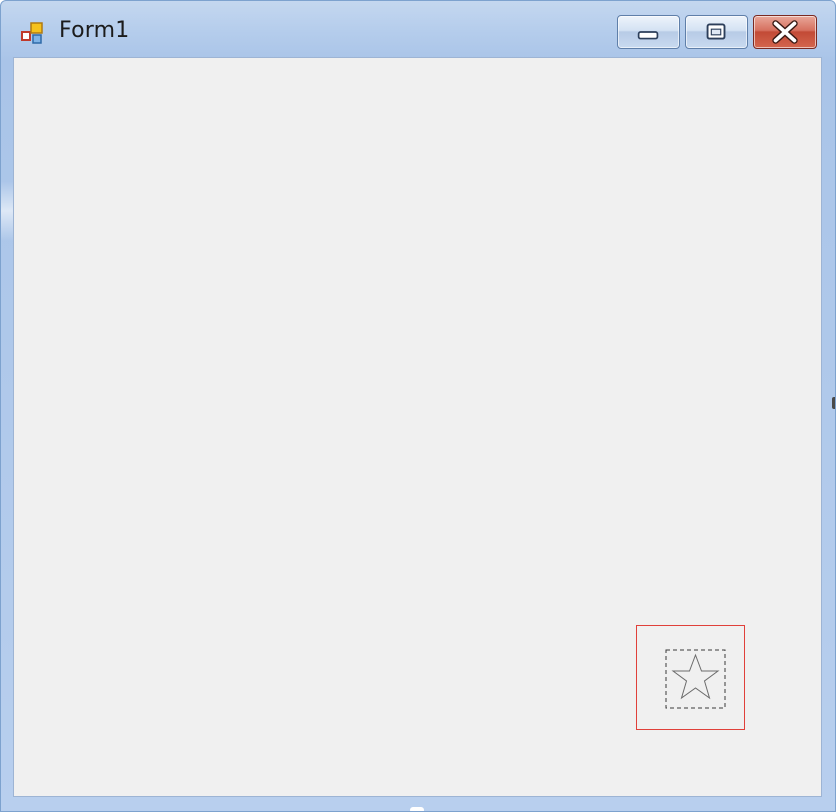  What do you see at coordinates (833, 403) in the screenshot?
I see `right-resize-handle` at bounding box center [833, 403].